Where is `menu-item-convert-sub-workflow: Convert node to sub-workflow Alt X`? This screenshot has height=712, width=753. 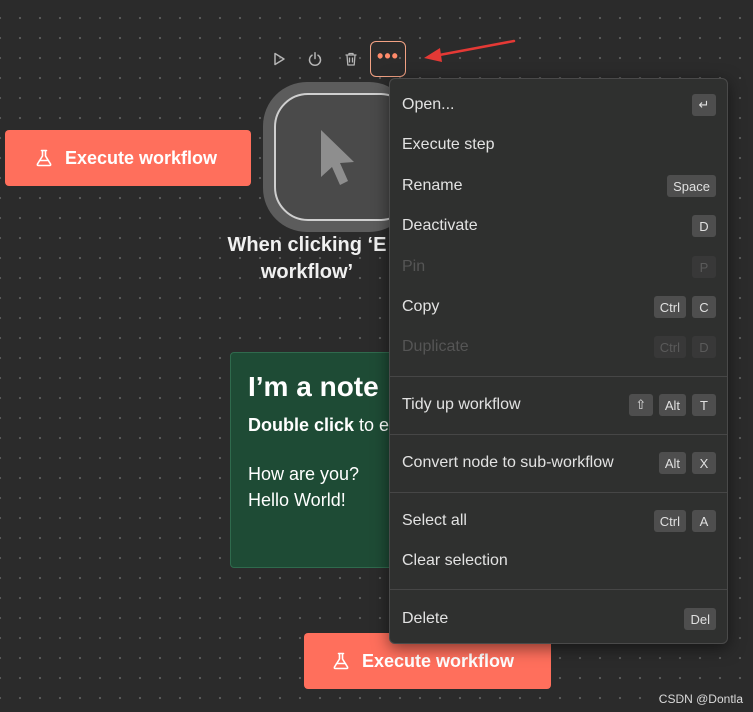 menu-item-convert-sub-workflow: Convert node to sub-workflow Alt X is located at coordinates (558, 463).